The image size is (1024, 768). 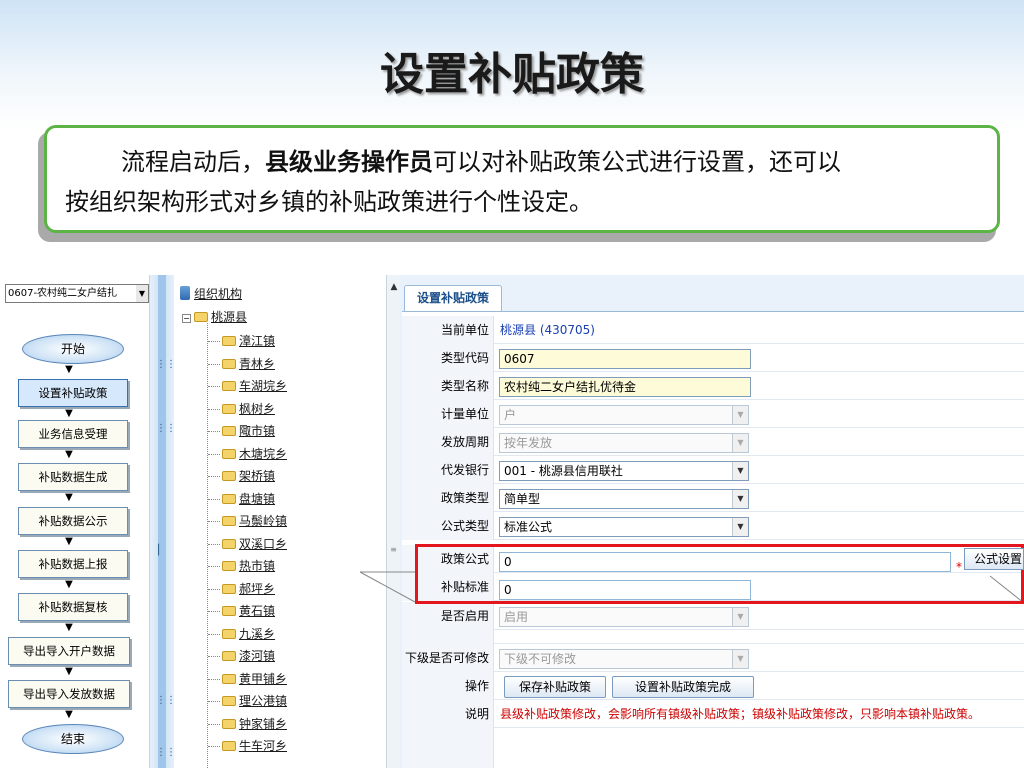 What do you see at coordinates (186, 318) in the screenshot?
I see `collapse-icon: −` at bounding box center [186, 318].